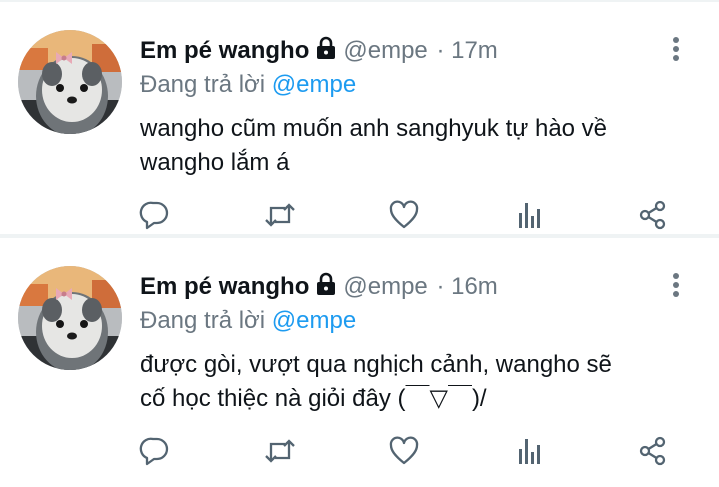 Image resolution: width=719 pixels, height=487 pixels. I want to click on tweet-header: Em pé wangho @empe · 16m, so click(319, 288).